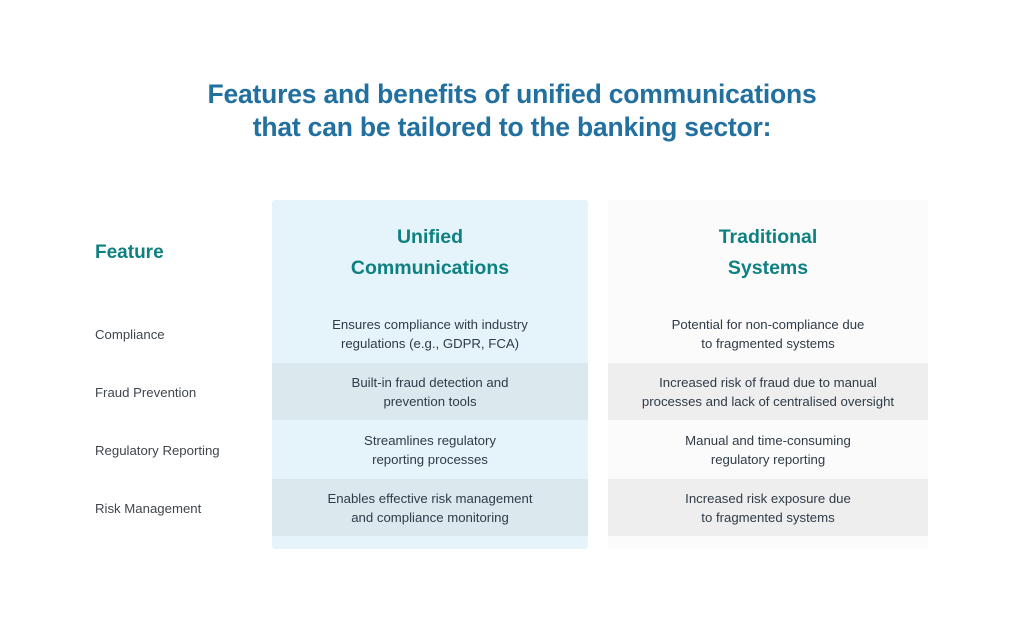 The image size is (1024, 628). I want to click on feature-name-cell: Regulatory Reporting, so click(136, 450).